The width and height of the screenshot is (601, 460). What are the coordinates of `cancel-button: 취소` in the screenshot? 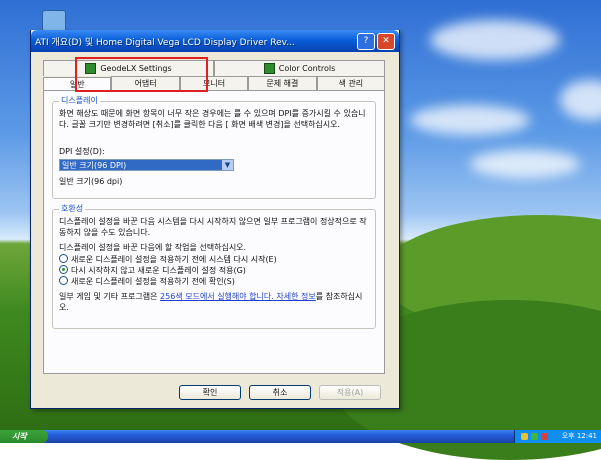 It's located at (280, 392).